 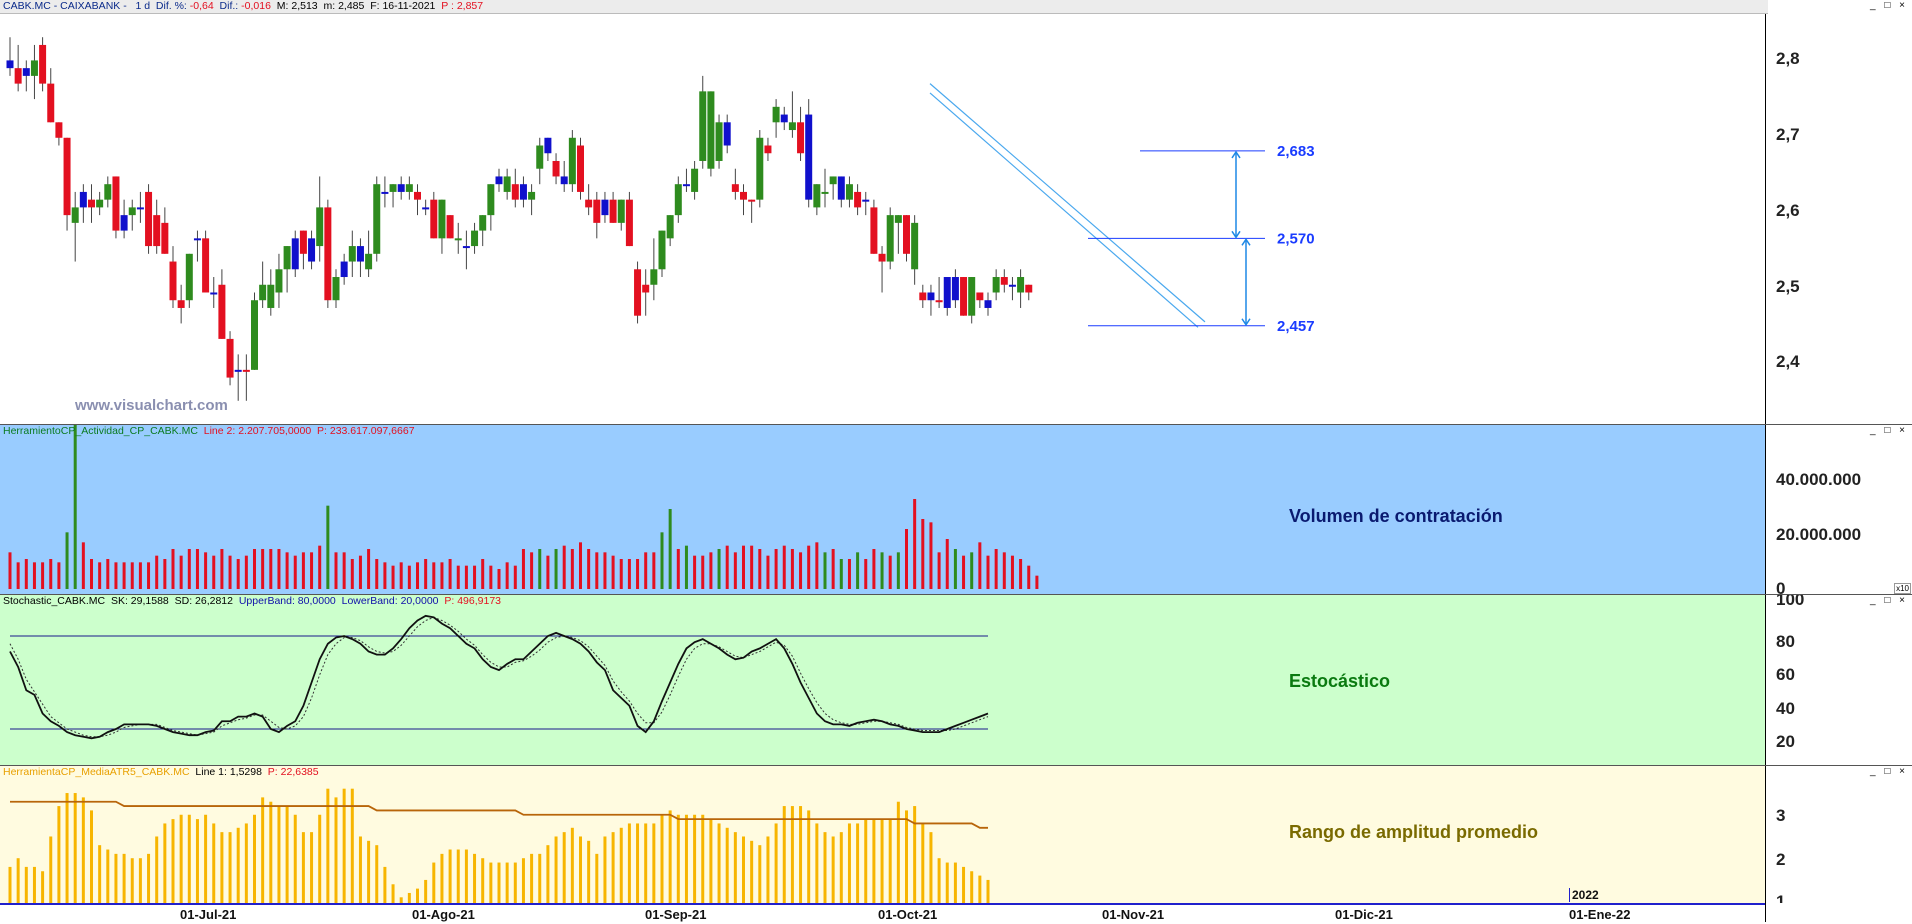 What do you see at coordinates (676, 914) in the screenshot?
I see `x-label-sep: 01-Sep-21` at bounding box center [676, 914].